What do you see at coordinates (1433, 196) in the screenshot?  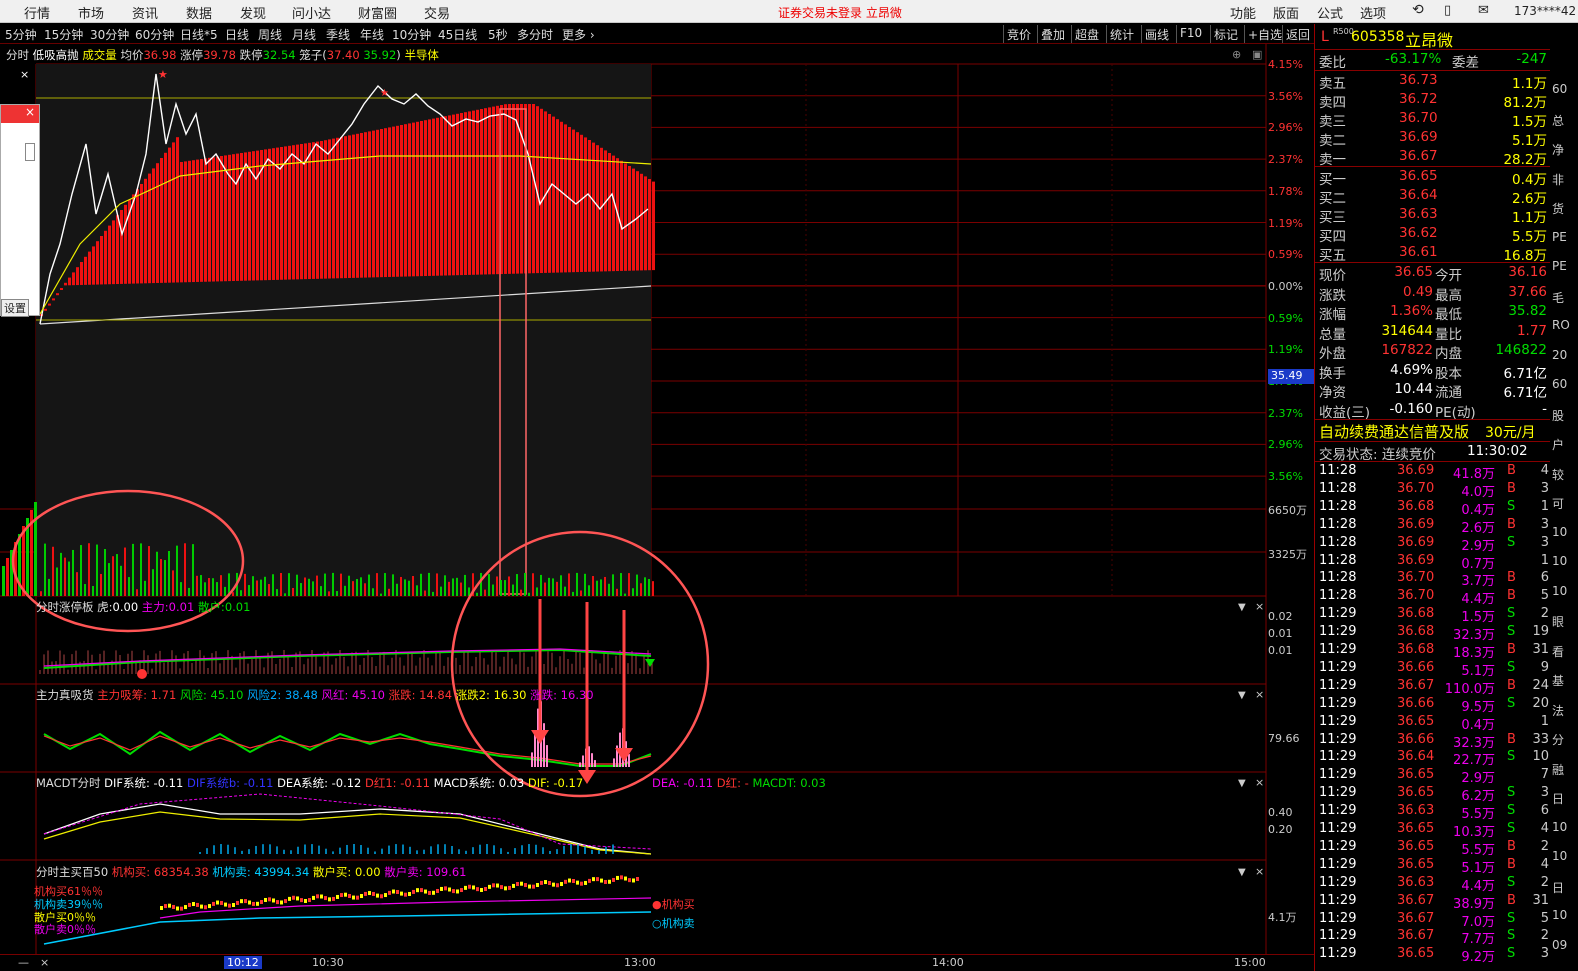 I see `bid-row: 买二 36.64 2.6万` at bounding box center [1433, 196].